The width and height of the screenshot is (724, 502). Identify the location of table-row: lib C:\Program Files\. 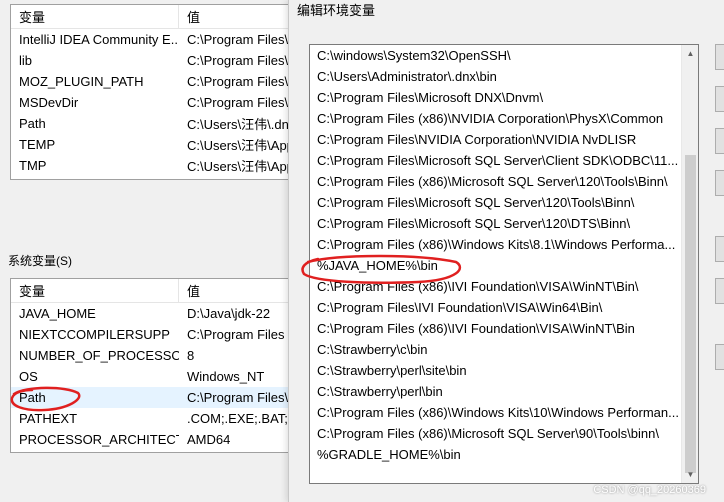
(160, 60).